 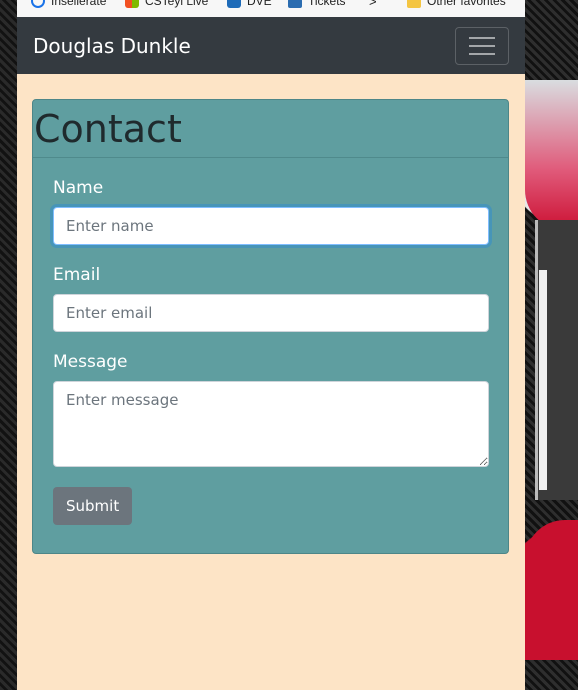 What do you see at coordinates (112, 46) in the screenshot?
I see `navbar-brand: Douglas Dunkle` at bounding box center [112, 46].